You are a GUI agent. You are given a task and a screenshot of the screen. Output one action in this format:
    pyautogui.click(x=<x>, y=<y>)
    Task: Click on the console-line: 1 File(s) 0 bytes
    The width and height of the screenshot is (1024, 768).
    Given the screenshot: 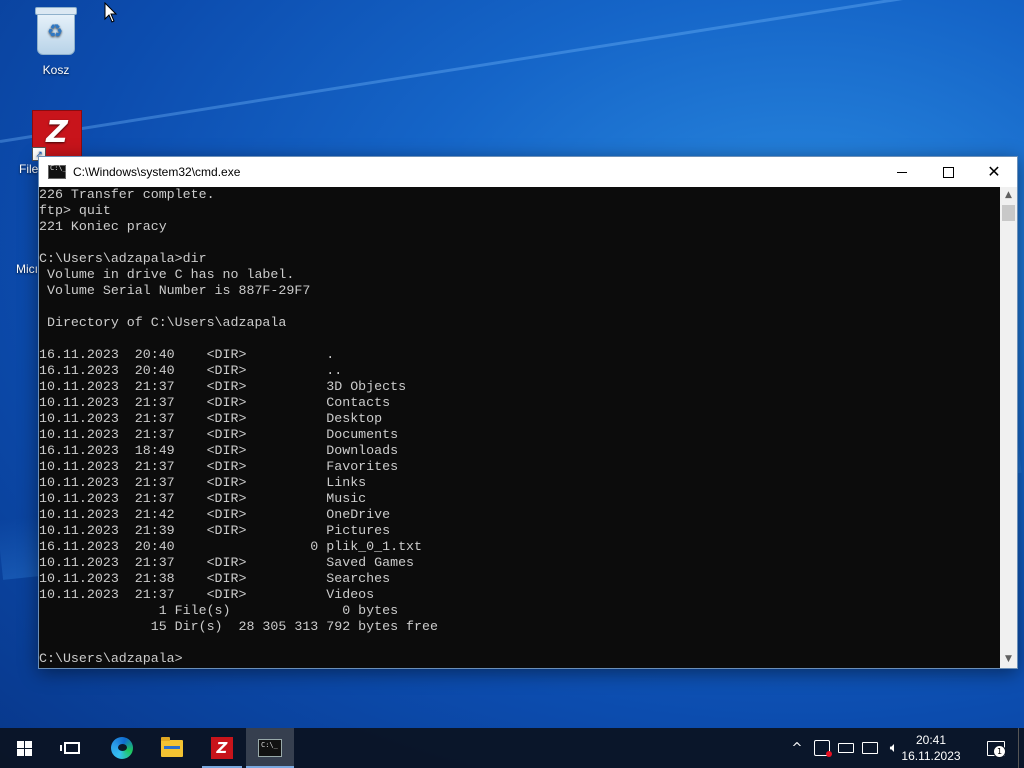 What is the action you would take?
    pyautogui.click(x=219, y=610)
    